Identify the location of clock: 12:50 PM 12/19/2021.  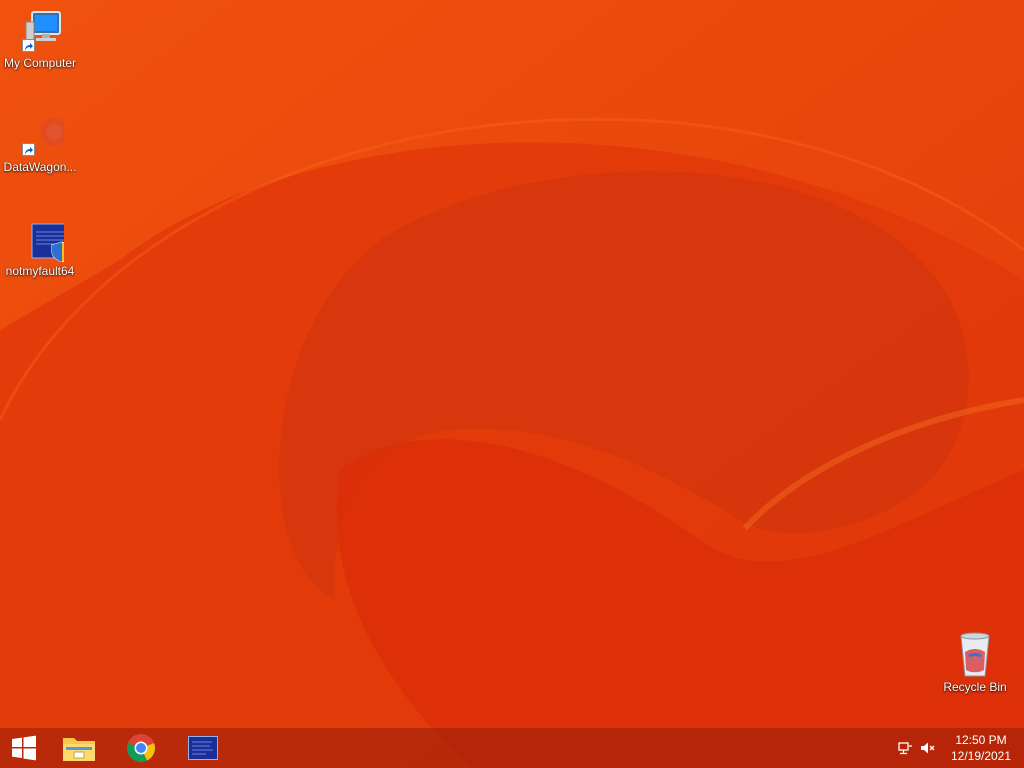
(981, 748).